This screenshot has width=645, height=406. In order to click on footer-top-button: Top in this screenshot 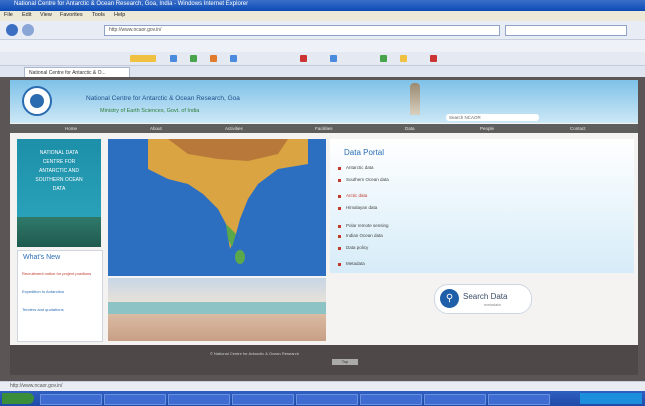, I will do `click(345, 362)`.